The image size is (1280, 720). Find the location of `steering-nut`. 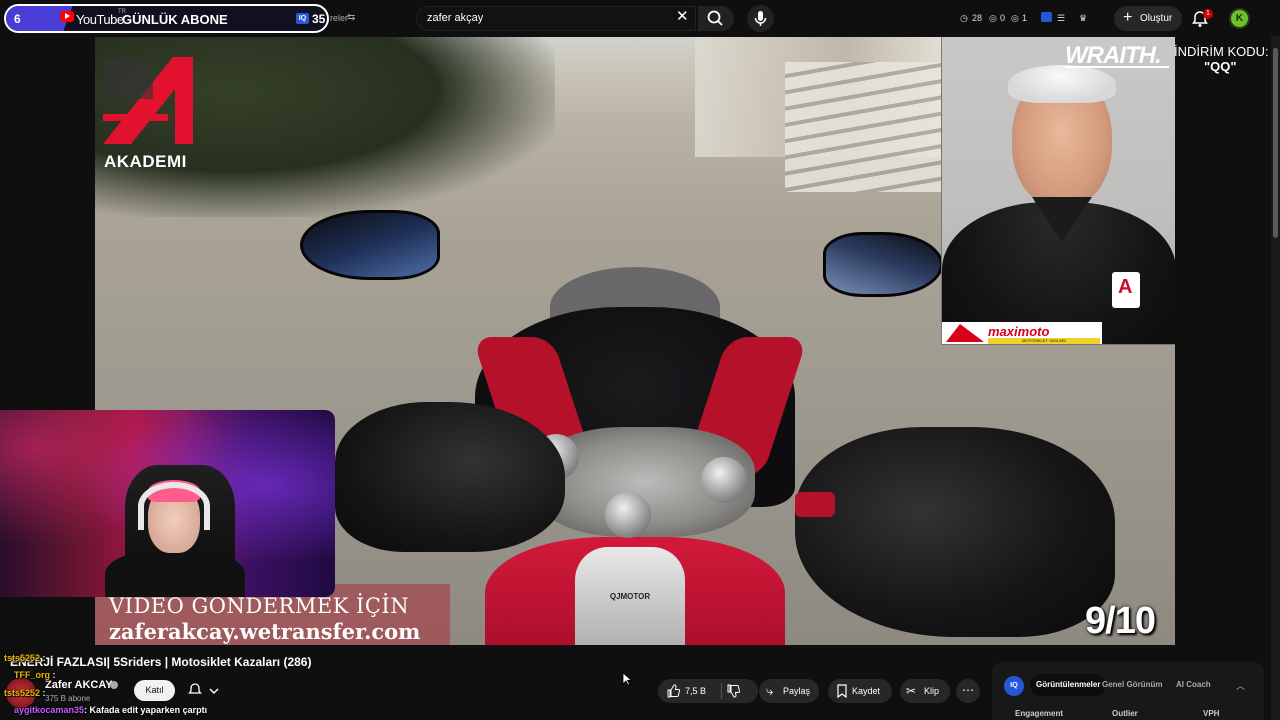

steering-nut is located at coordinates (628, 515).